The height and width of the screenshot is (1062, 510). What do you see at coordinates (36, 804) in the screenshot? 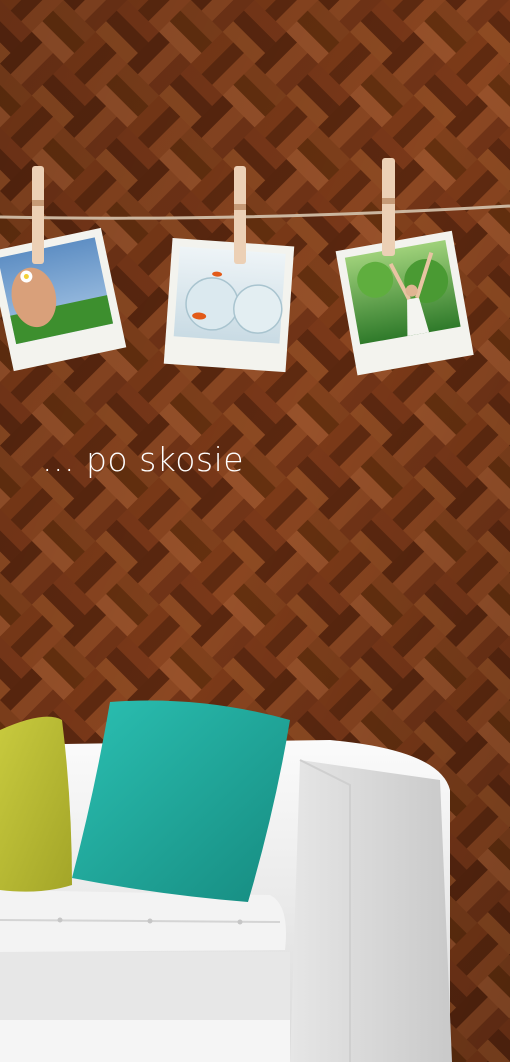
I see `pillow-yellow` at bounding box center [36, 804].